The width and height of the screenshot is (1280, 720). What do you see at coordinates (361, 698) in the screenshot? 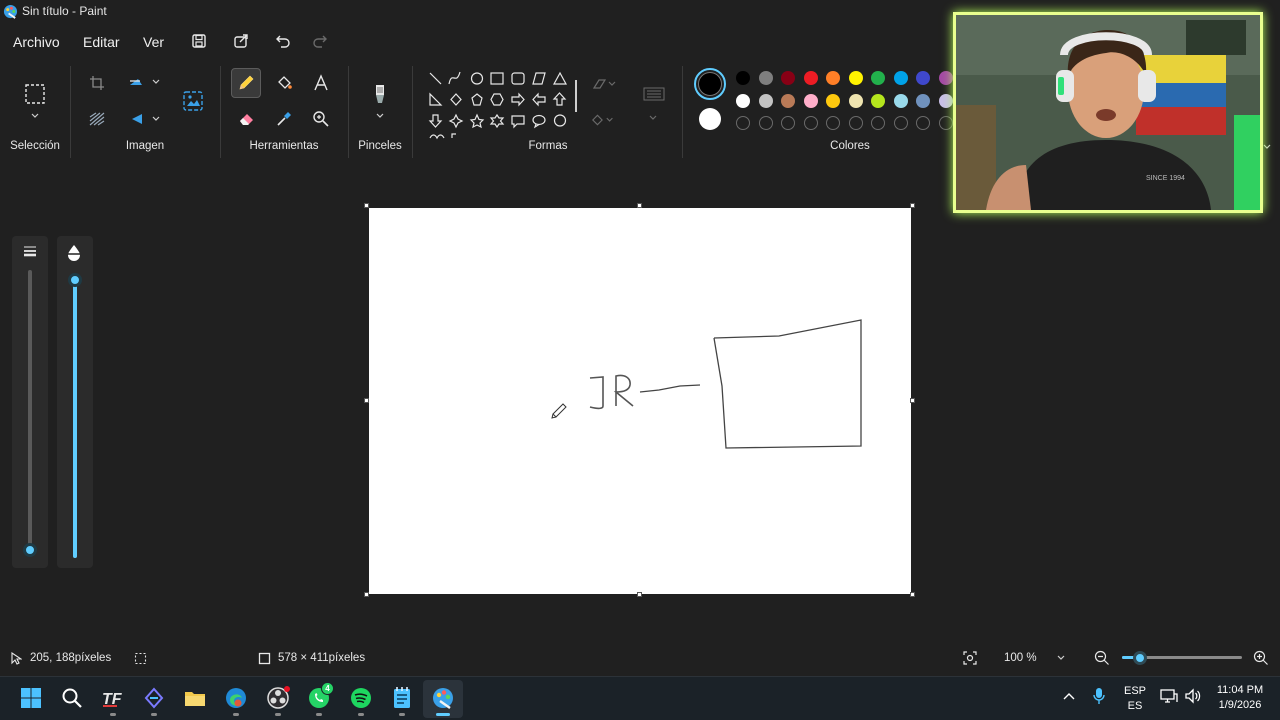
I see `spotify-icon` at bounding box center [361, 698].